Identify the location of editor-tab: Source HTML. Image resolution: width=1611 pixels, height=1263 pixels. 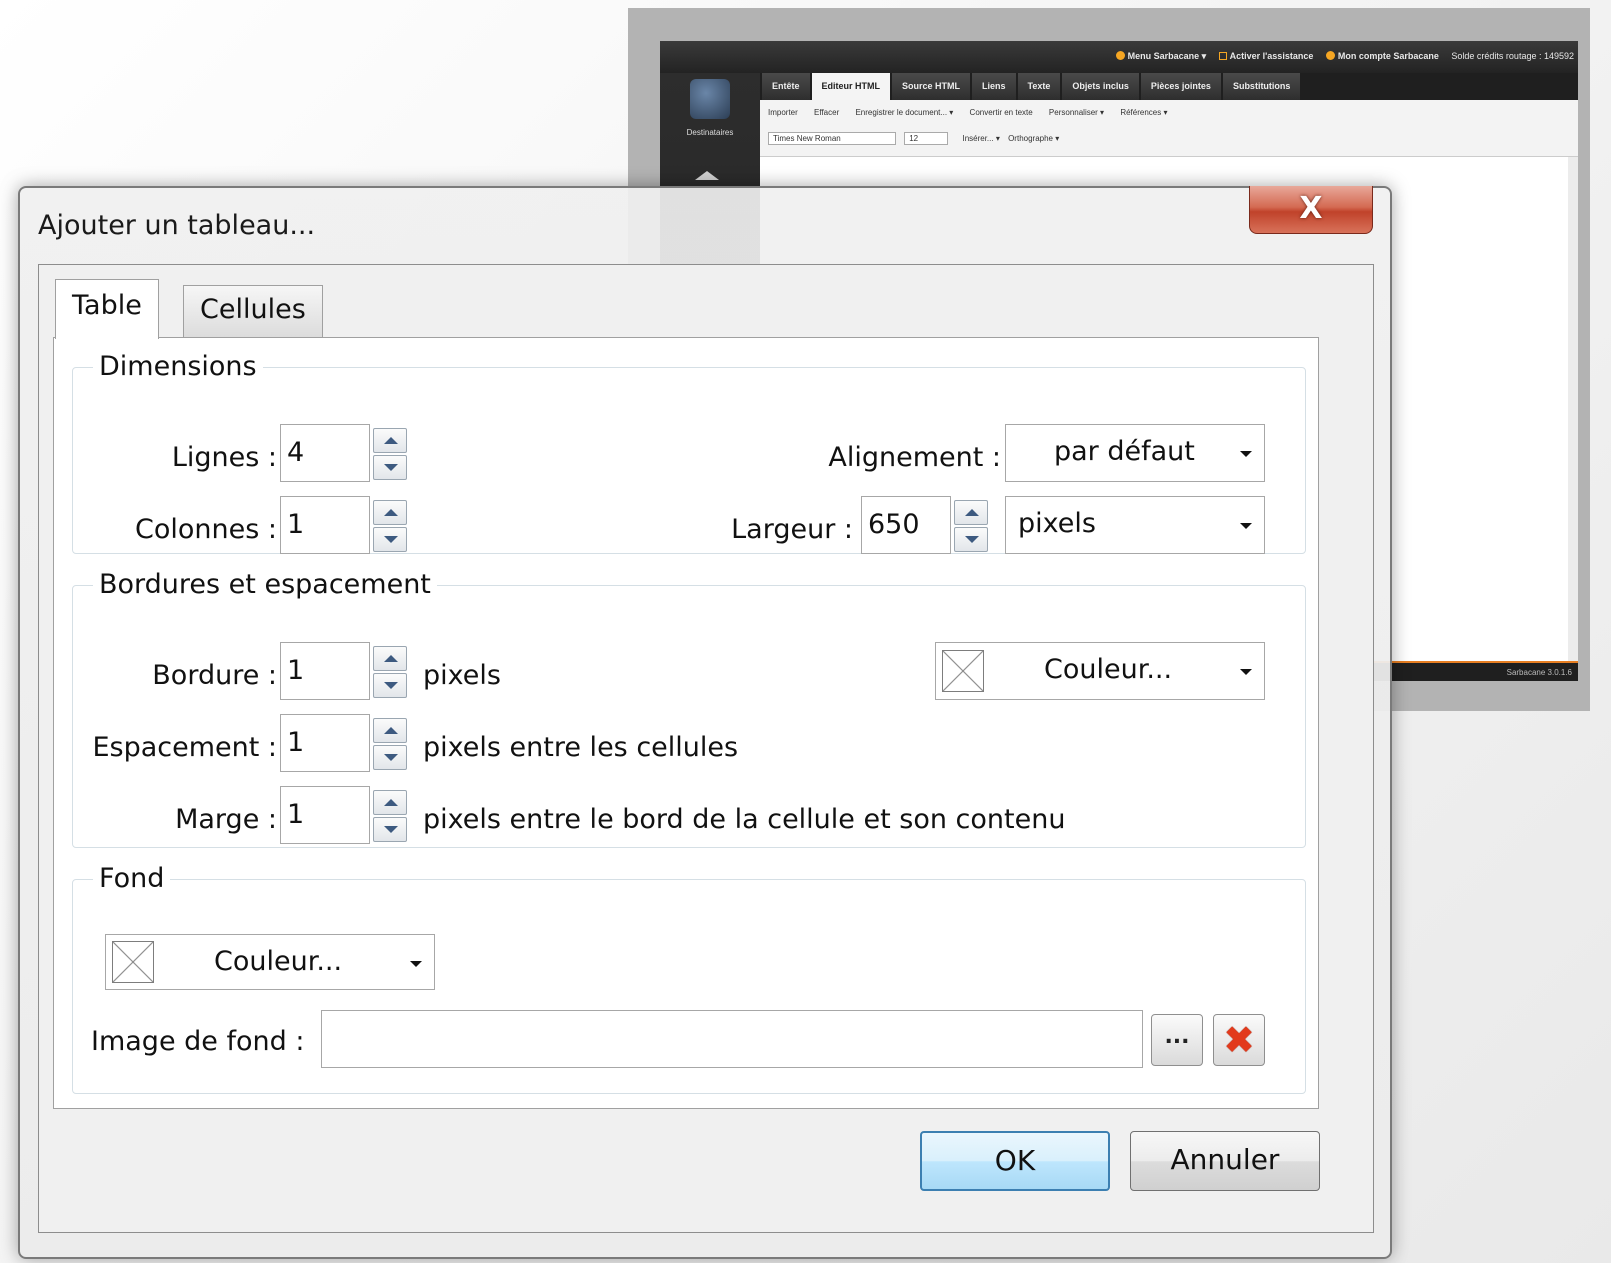
(931, 86).